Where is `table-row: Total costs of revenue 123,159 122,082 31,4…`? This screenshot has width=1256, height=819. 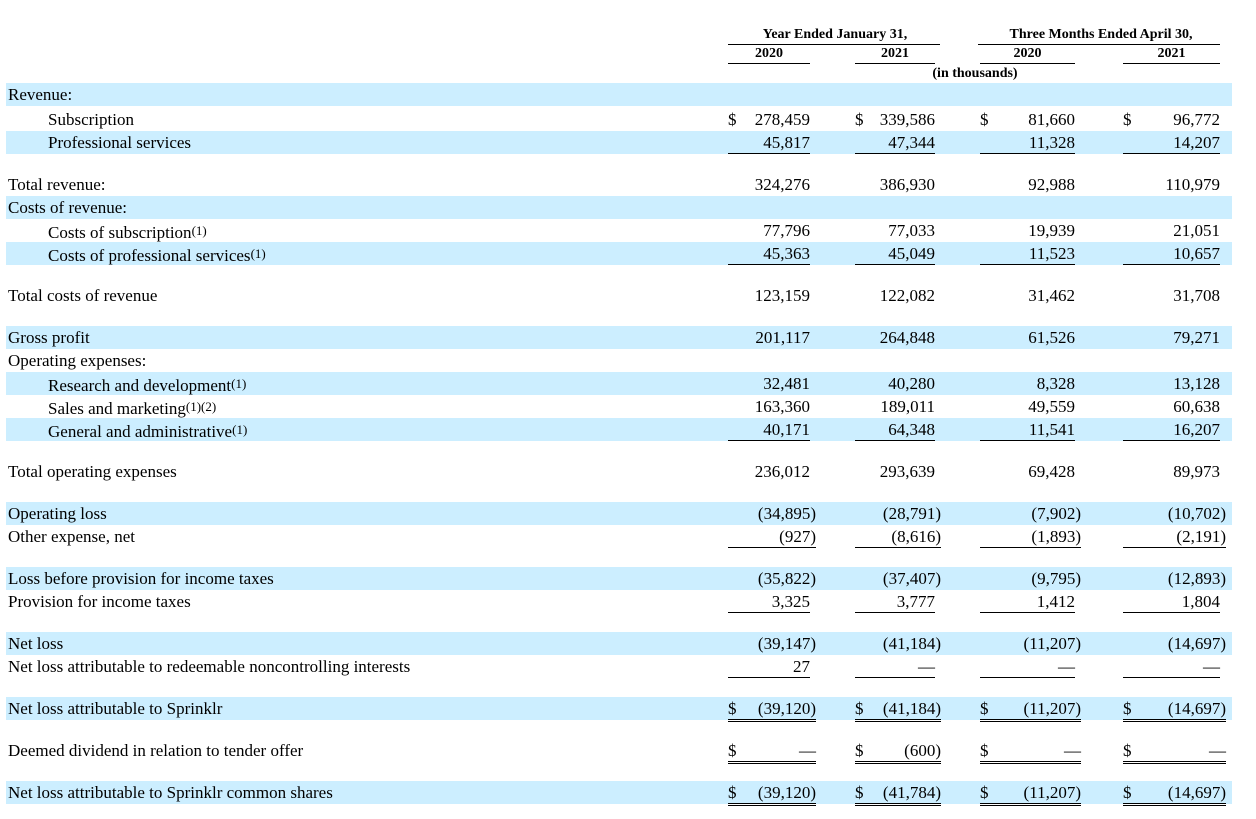
table-row: Total costs of revenue 123,159 122,082 31,4… is located at coordinates (619, 295).